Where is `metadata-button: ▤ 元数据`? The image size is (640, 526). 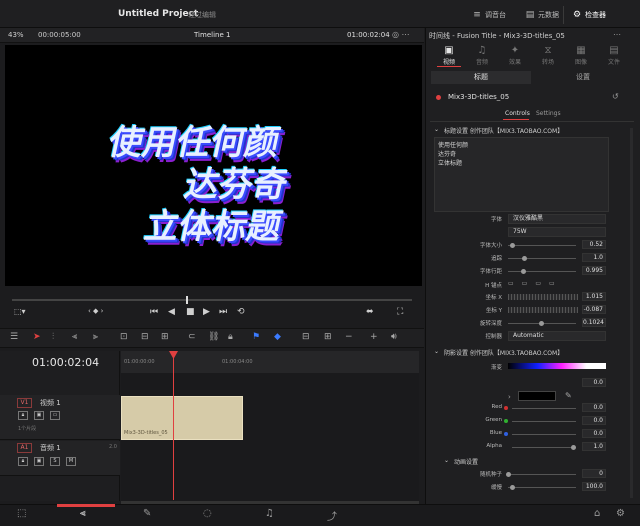
metadata-button: ▤ 元数据 is located at coordinates (542, 15).